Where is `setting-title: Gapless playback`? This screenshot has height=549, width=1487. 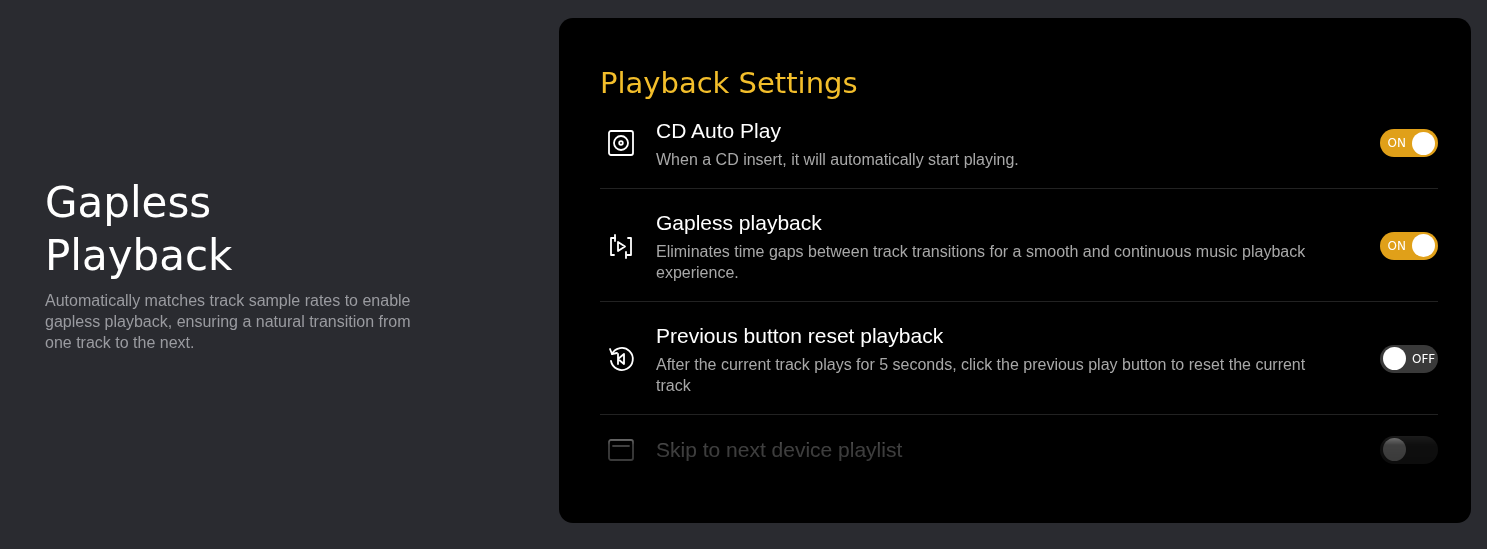
setting-title: Gapless playback is located at coordinates (739, 222).